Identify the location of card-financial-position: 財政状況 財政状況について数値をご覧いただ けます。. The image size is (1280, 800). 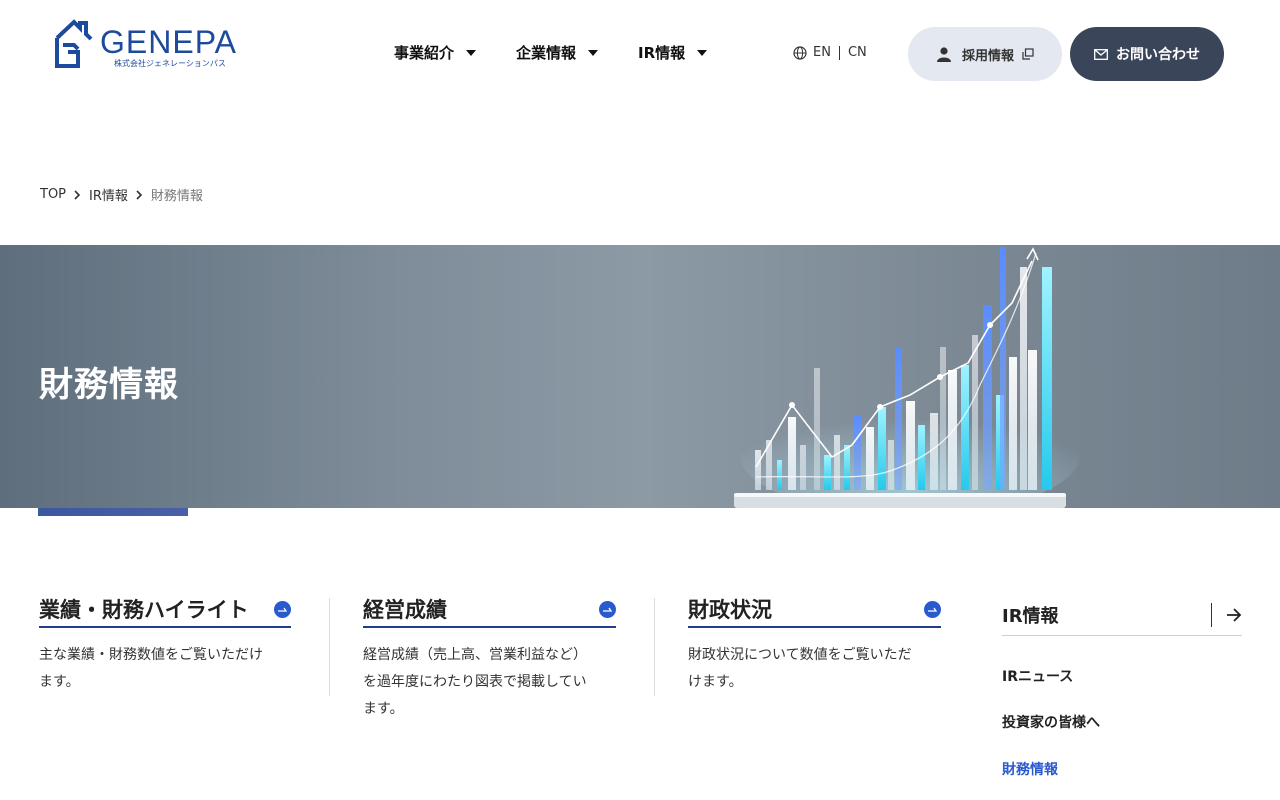
(814, 646).